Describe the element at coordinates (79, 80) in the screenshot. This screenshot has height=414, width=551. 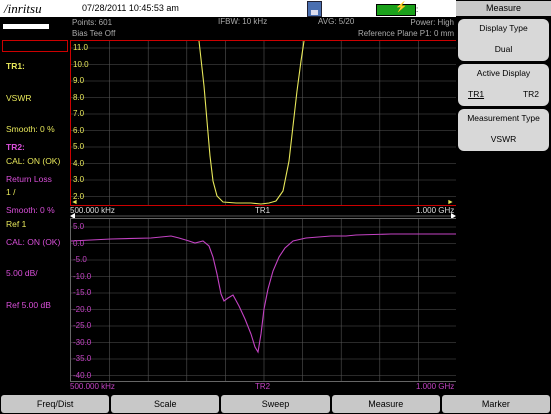
I see `tr1-ytick: 9.0` at that location.